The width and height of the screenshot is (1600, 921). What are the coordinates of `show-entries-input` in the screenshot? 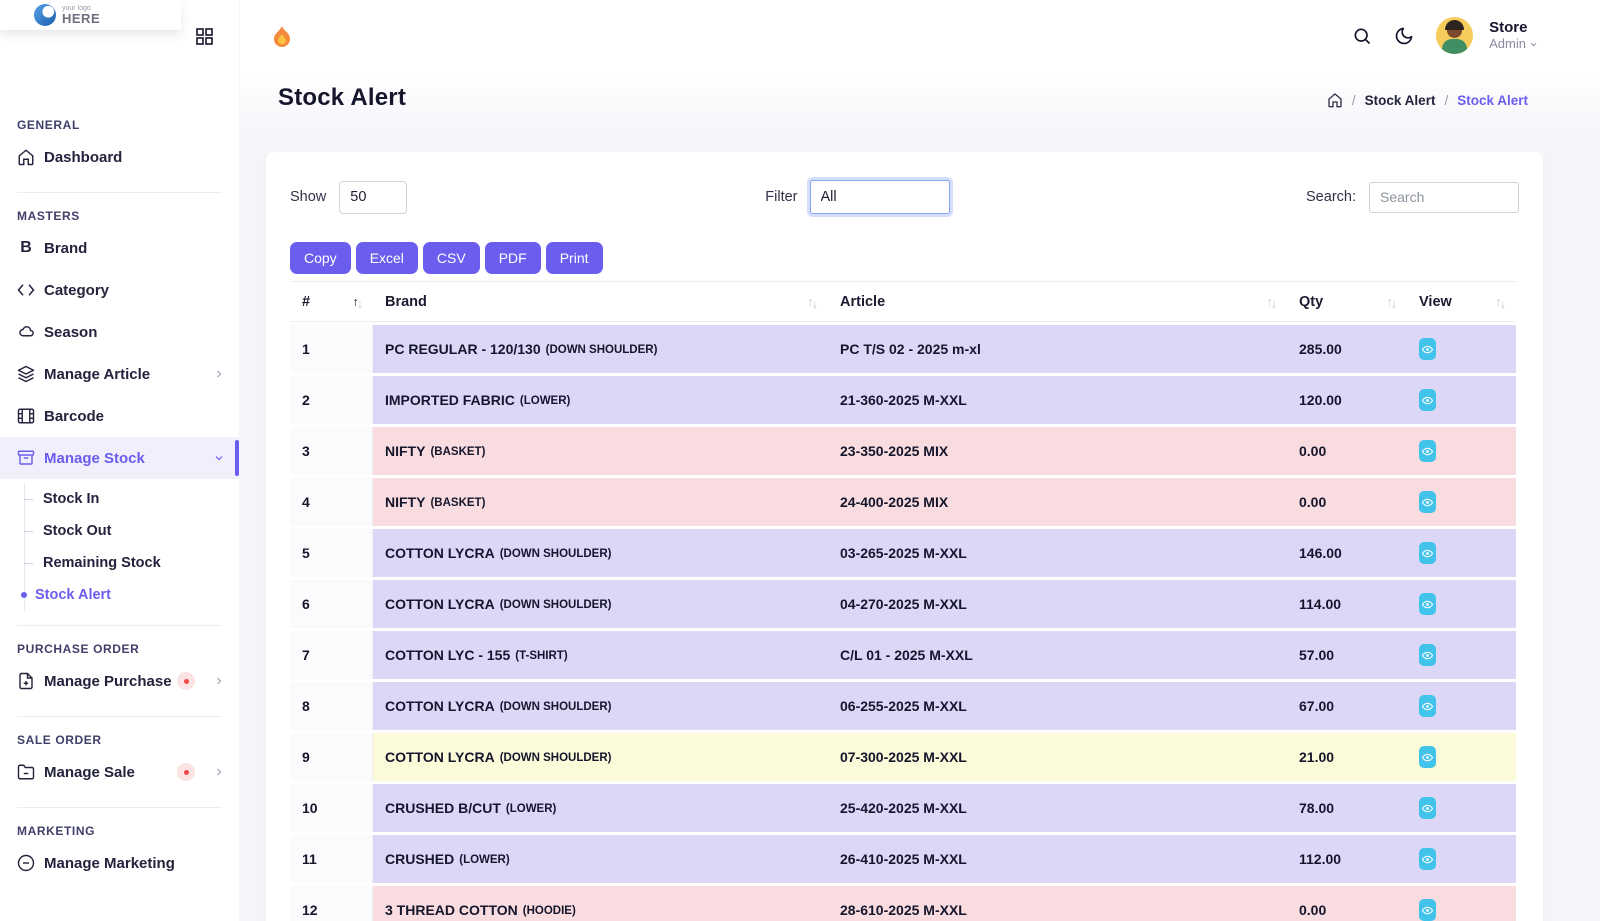 It's located at (373, 197).